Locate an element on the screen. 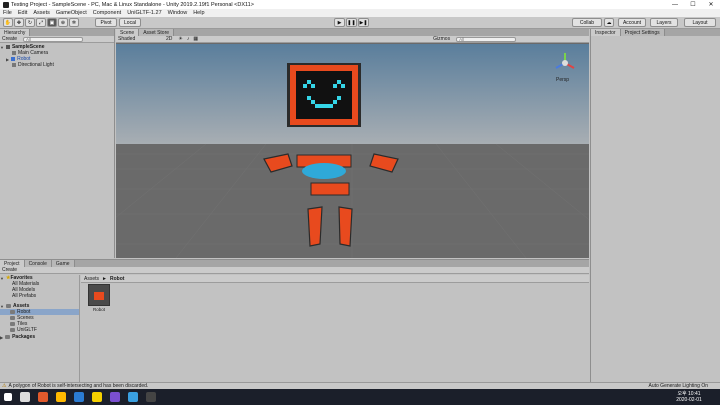 Image resolution: width=720 pixels, height=405 pixels. unity-logo-icon is located at coordinates (6, 4).